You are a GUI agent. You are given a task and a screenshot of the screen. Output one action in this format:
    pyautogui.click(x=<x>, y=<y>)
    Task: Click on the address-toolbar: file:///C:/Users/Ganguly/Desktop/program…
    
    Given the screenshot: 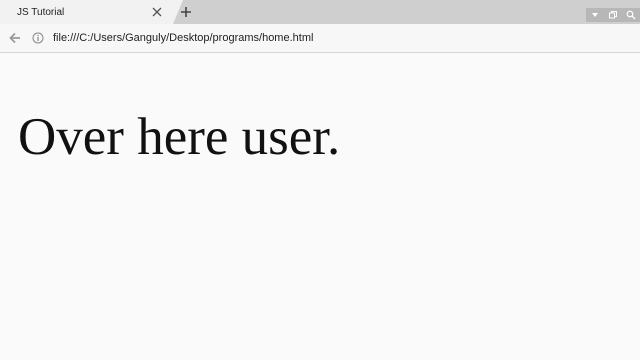 What is the action you would take?
    pyautogui.click(x=320, y=38)
    